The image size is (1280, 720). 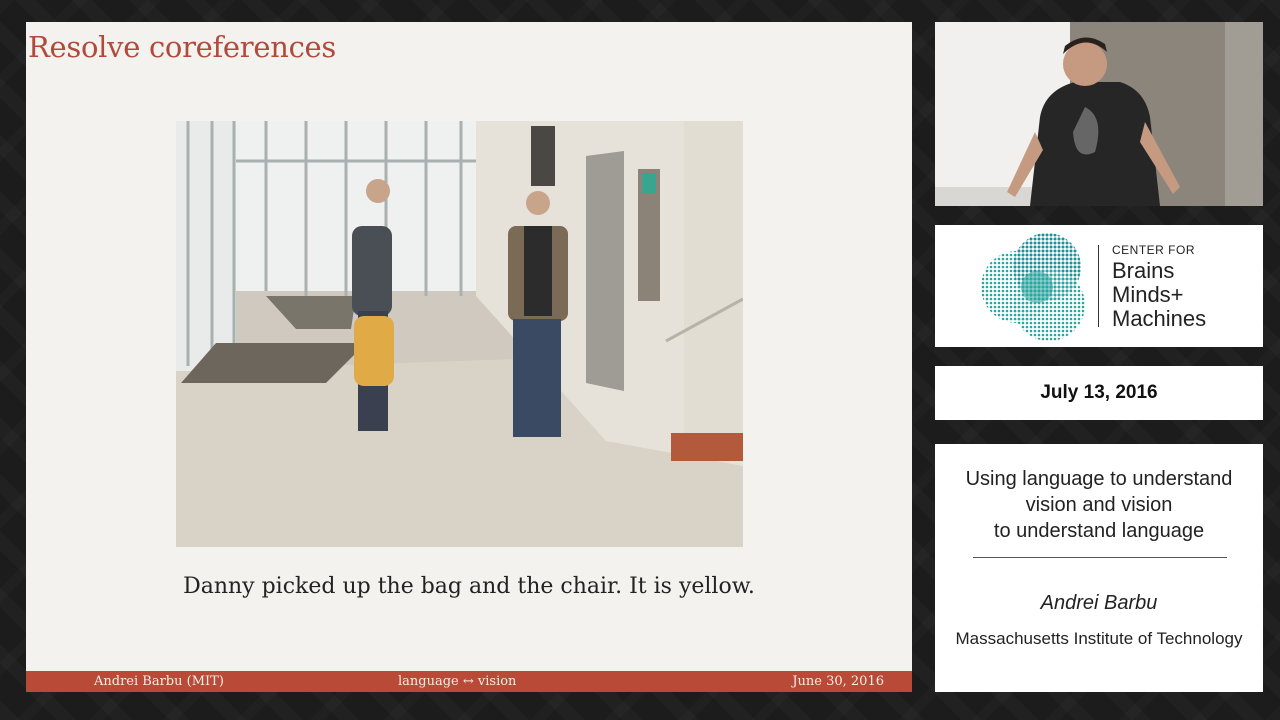 What do you see at coordinates (1099, 638) in the screenshot?
I see `speaker-affiliation: Massachusetts Institute of Technology` at bounding box center [1099, 638].